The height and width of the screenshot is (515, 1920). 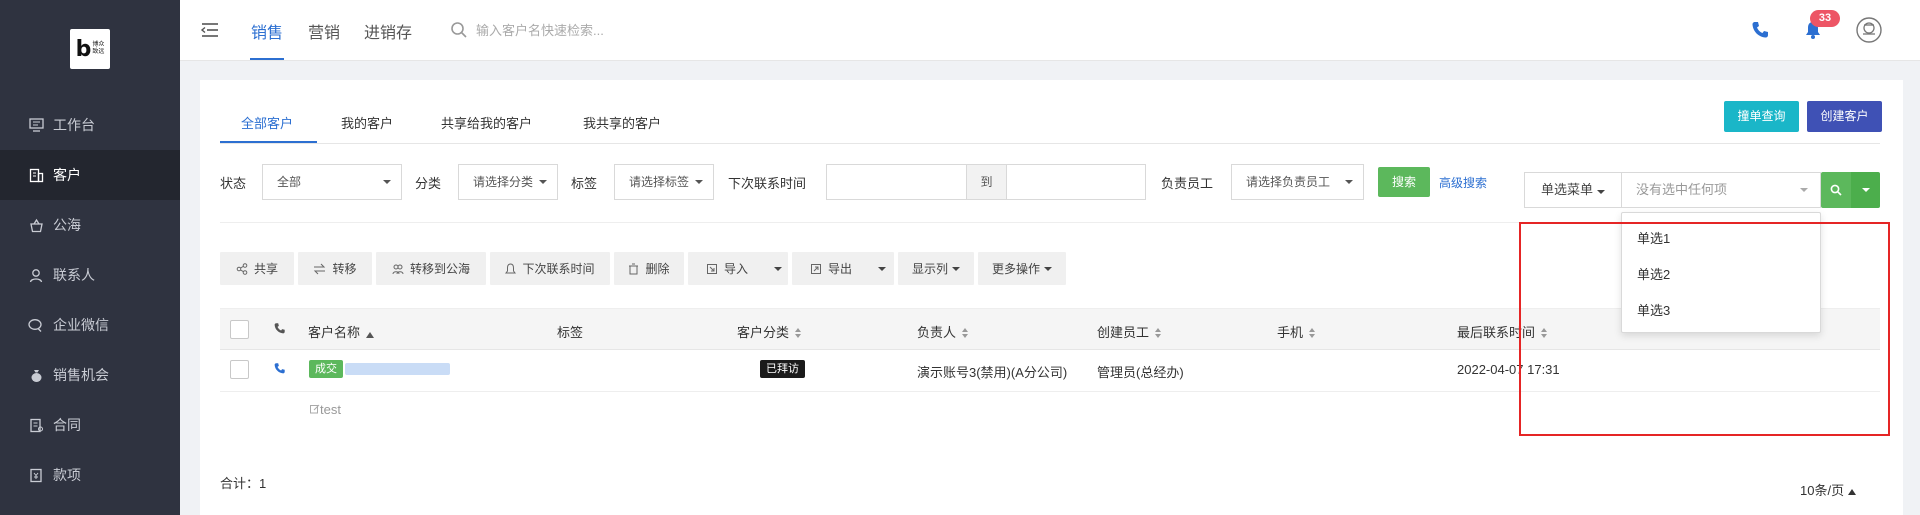 I want to click on logo: b 博众 致远, so click(x=90, y=49).